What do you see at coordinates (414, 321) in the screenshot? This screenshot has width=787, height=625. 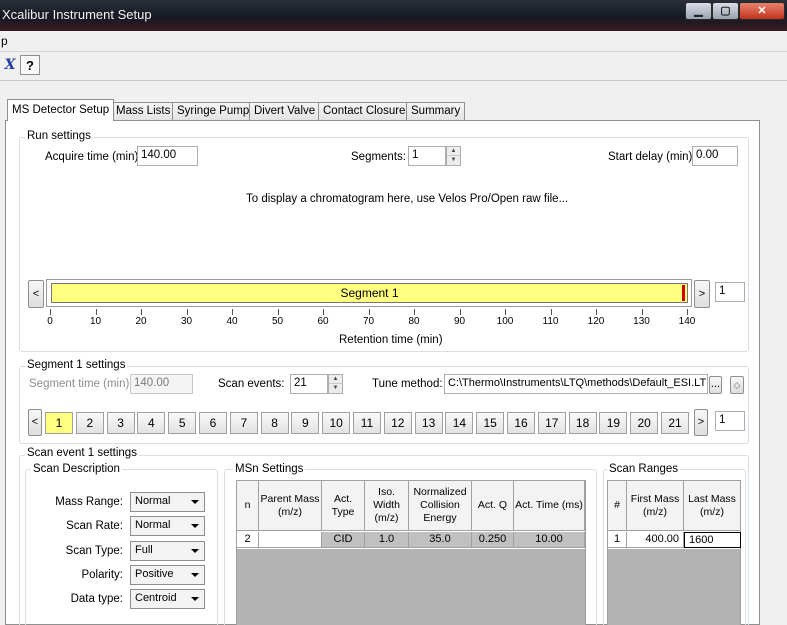 I see `axis-tick-label: 80` at bounding box center [414, 321].